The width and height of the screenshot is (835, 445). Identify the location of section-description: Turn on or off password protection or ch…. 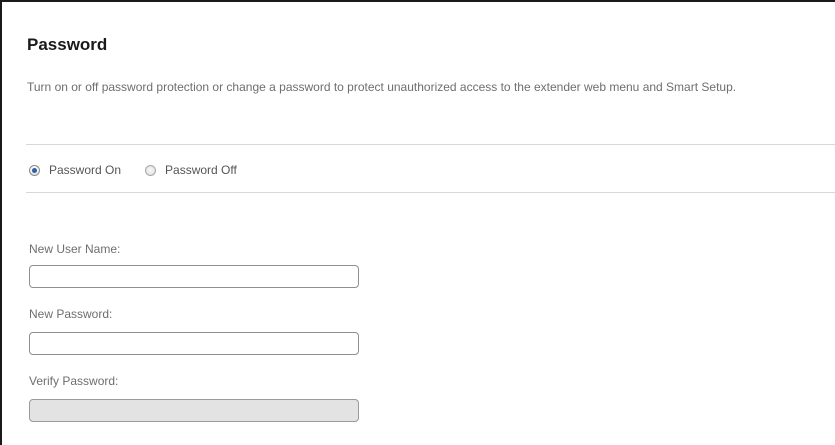
(382, 87).